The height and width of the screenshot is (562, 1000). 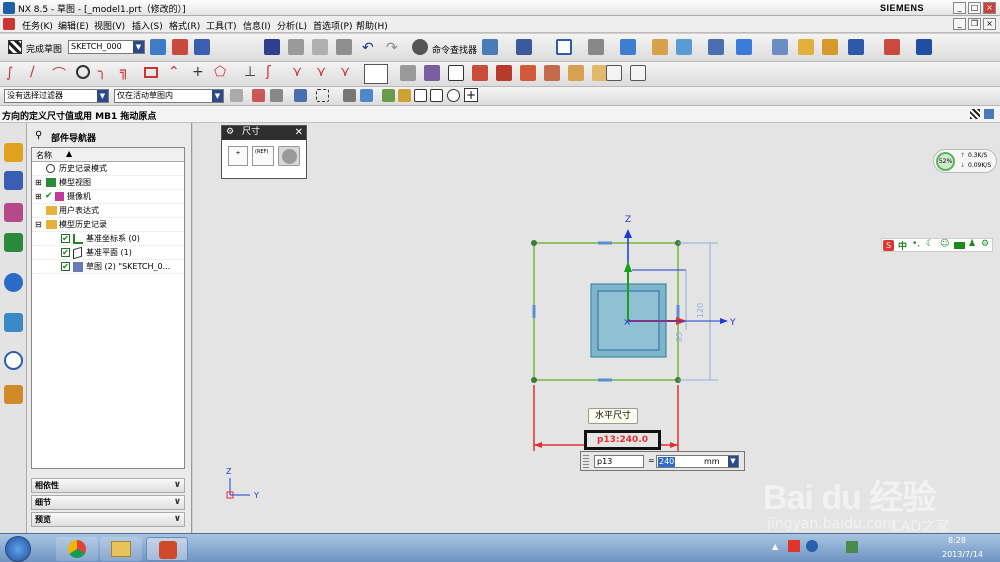 I want to click on shield-tray-icon, so click(x=852, y=547).